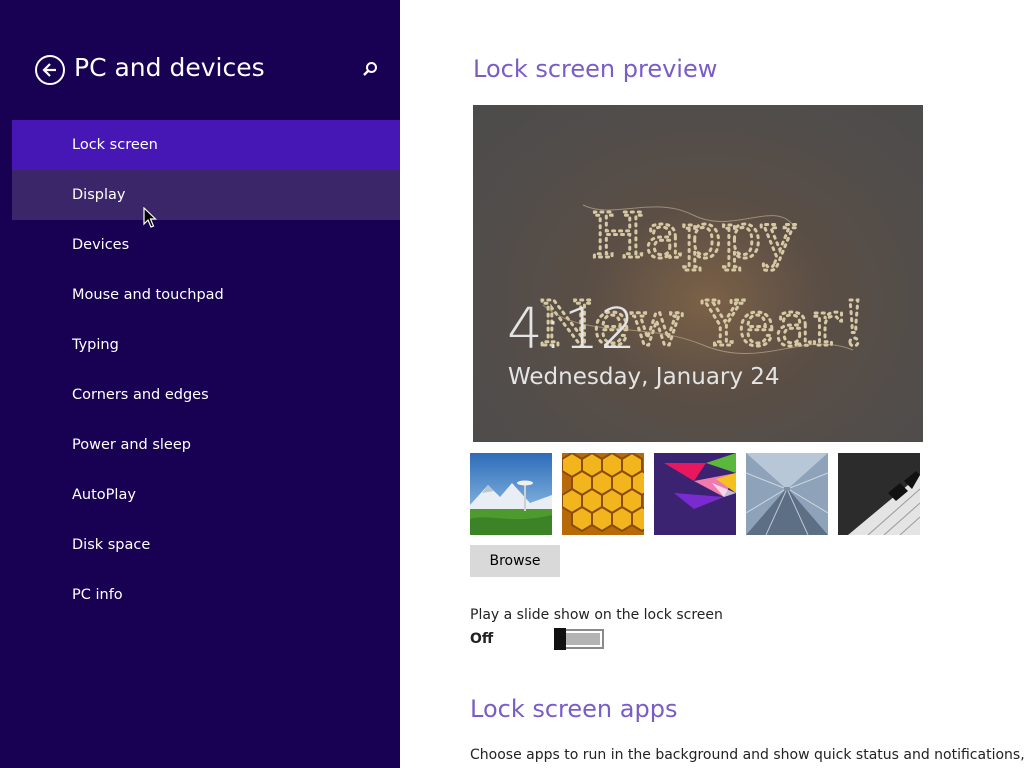 The height and width of the screenshot is (768, 1024). I want to click on sidebar-item-label: AutoPlay, so click(104, 495).